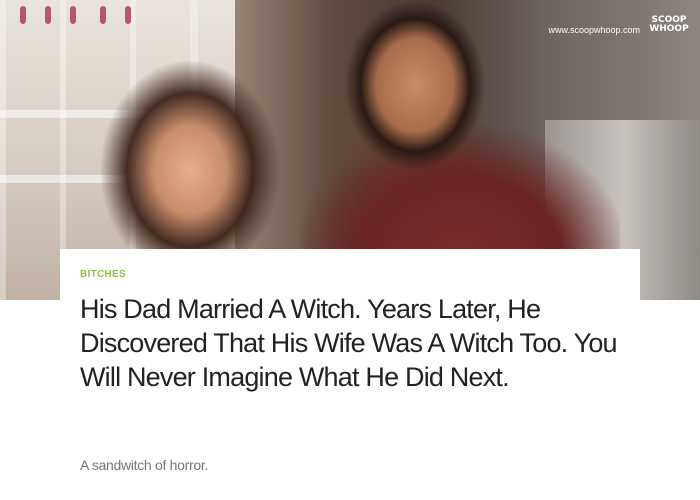 Image resolution: width=700 pixels, height=500 pixels. What do you see at coordinates (360, 274) in the screenshot?
I see `category-link: BITCHES` at bounding box center [360, 274].